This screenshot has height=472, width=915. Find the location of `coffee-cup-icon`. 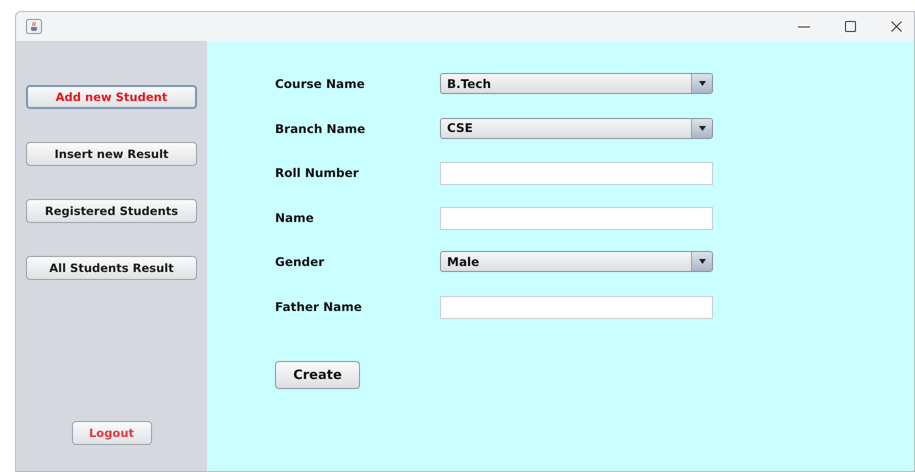

coffee-cup-icon is located at coordinates (34, 26).